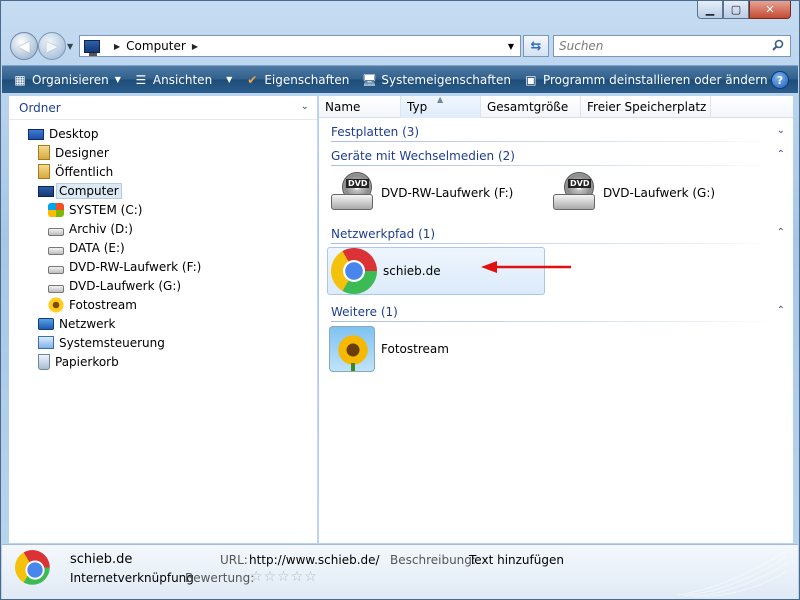 The image size is (800, 600). Describe the element at coordinates (89, 190) in the screenshot. I see `tree-item-label: Computer` at that location.